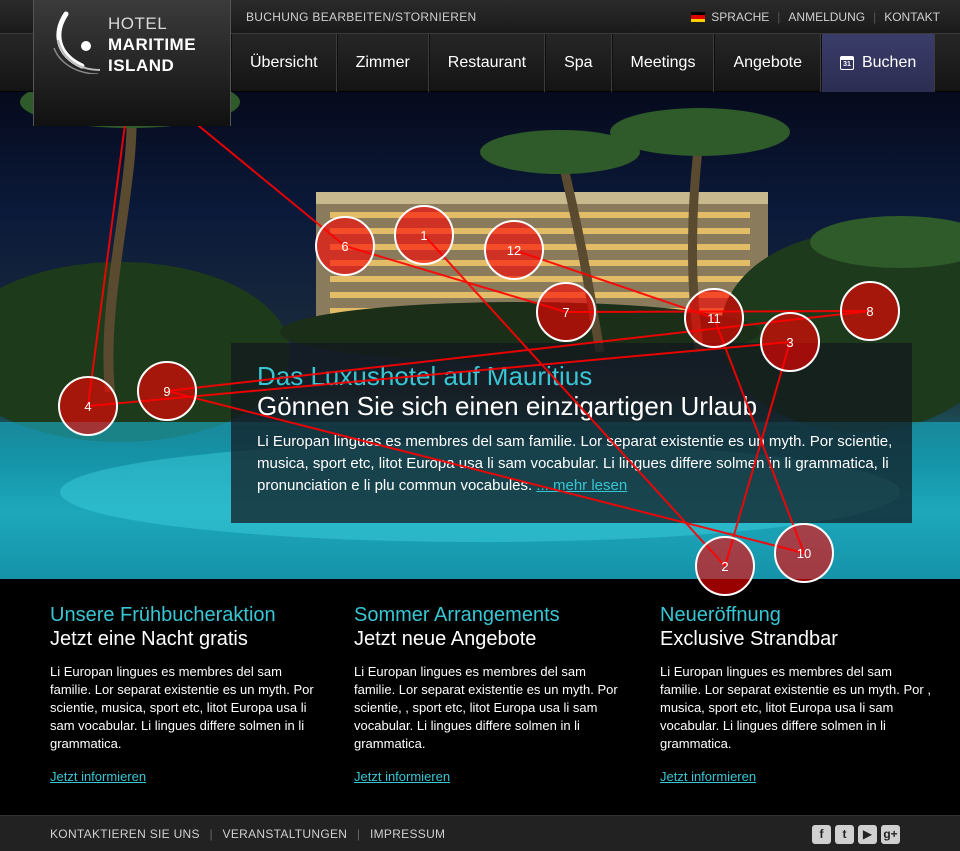  I want to click on edit-booking-link: BUCHUNG BEARBEITEN/STORNIEREN, so click(361, 17).